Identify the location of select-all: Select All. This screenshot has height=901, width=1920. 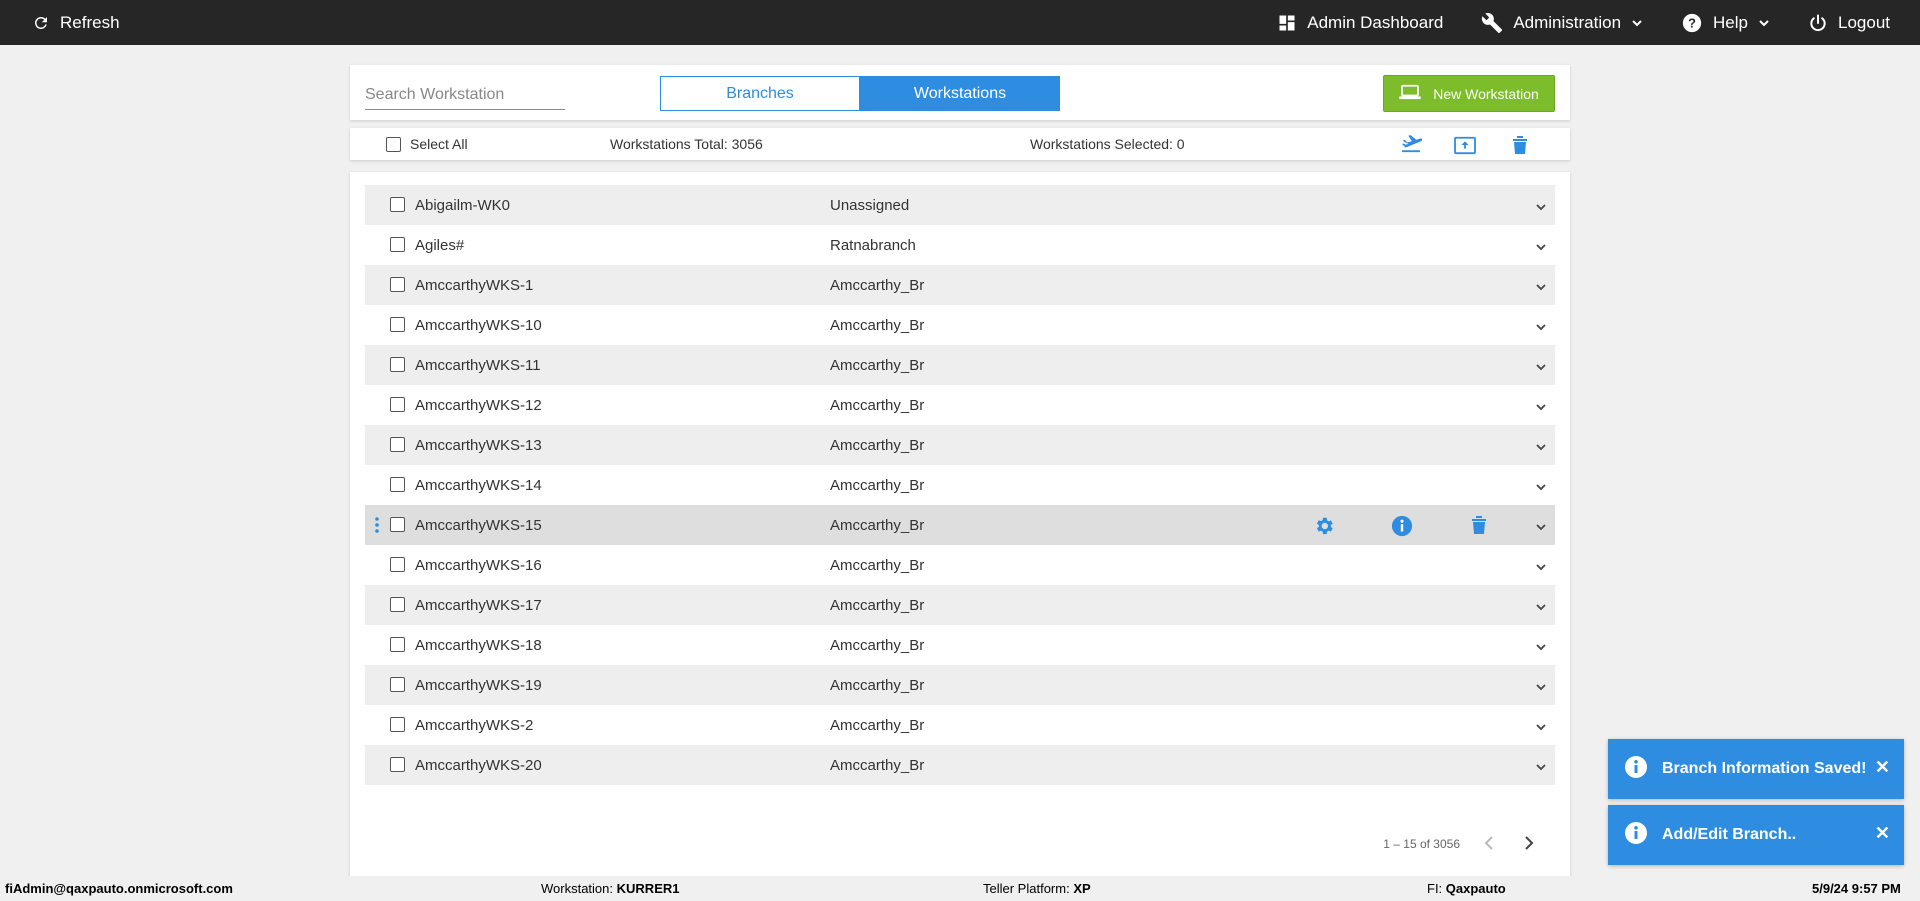
(427, 144).